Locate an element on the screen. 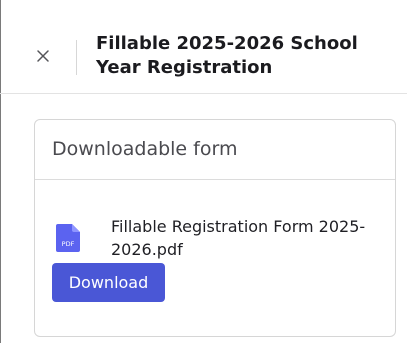 The width and height of the screenshot is (407, 343). pdf-icon-label: PDF is located at coordinates (68, 244).